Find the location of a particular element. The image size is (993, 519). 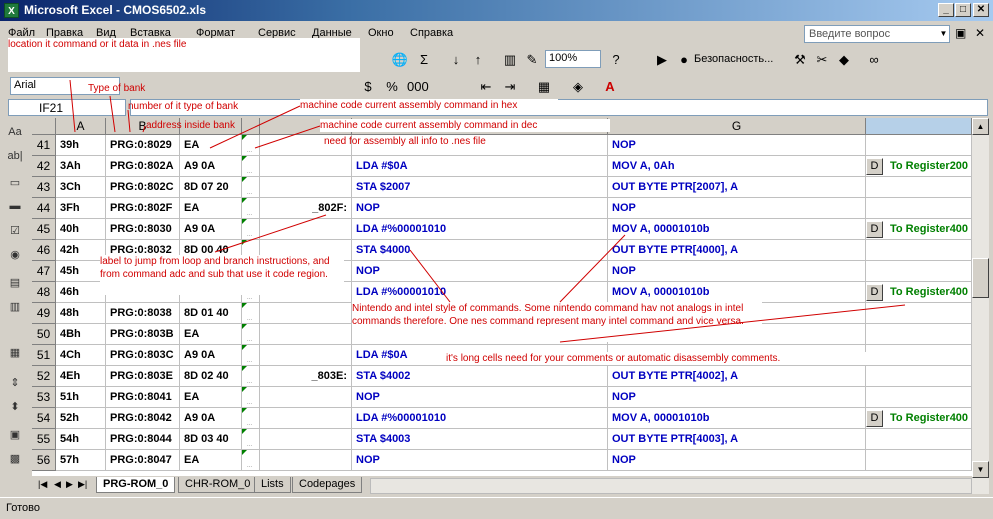

cell-bank-address: PRG:0:803B is located at coordinates (143, 334).